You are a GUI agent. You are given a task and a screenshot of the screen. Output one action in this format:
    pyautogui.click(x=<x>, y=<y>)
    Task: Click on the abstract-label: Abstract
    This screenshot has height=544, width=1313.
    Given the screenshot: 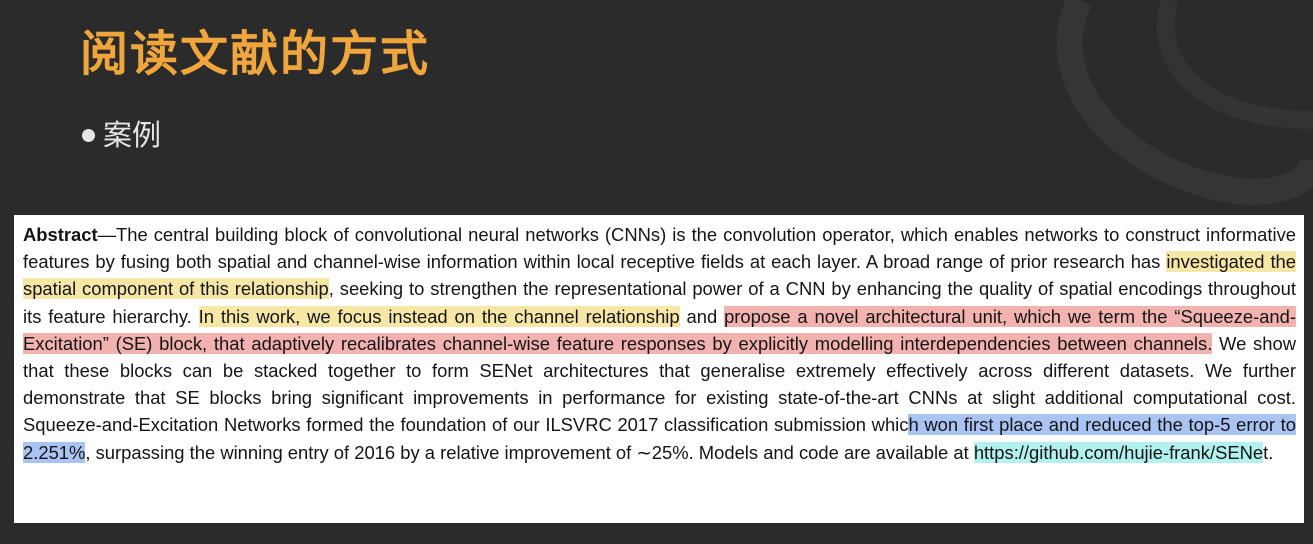 What is the action you would take?
    pyautogui.click(x=60, y=234)
    